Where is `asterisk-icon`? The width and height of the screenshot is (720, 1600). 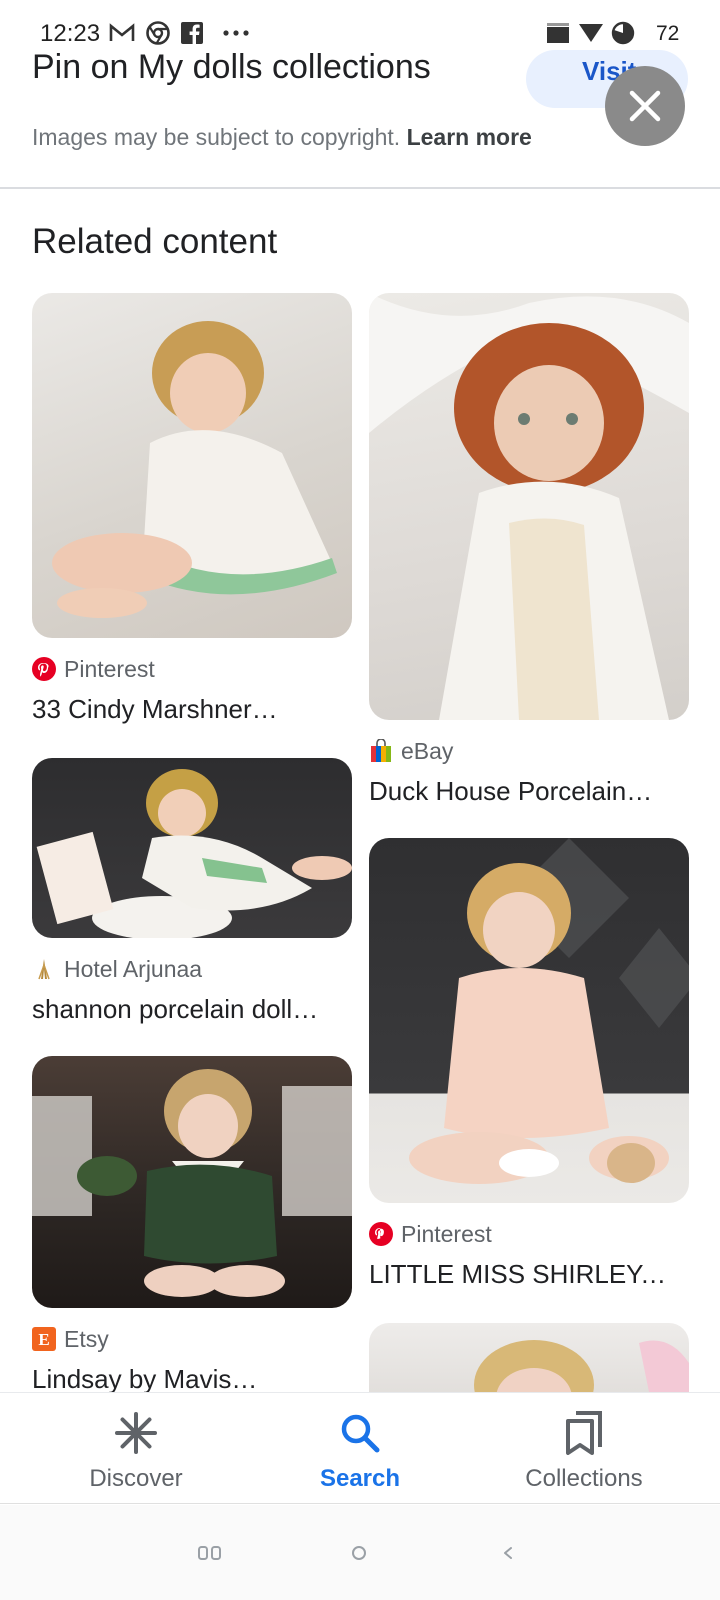 asterisk-icon is located at coordinates (136, 1433).